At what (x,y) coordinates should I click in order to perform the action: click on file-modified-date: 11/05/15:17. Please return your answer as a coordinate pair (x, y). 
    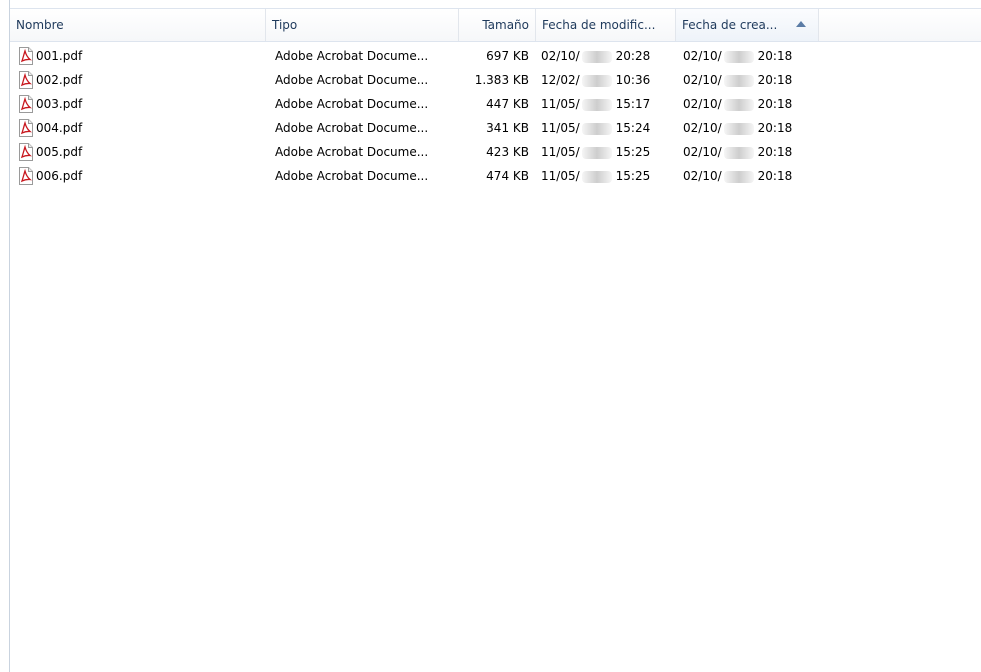
    Looking at the image, I should click on (608, 104).